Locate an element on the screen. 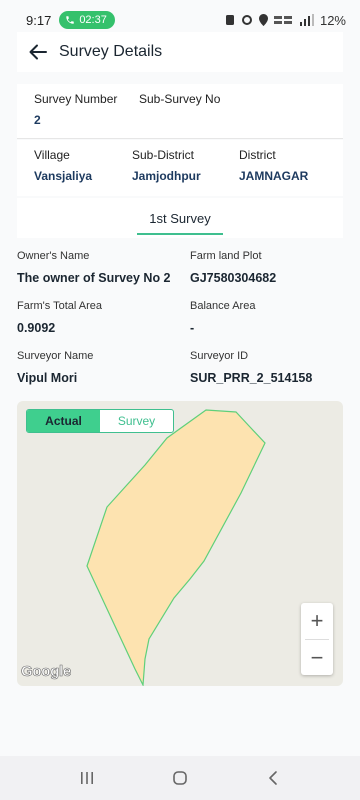 The width and height of the screenshot is (360, 800). owner-label: Owner's Name is located at coordinates (53, 256).